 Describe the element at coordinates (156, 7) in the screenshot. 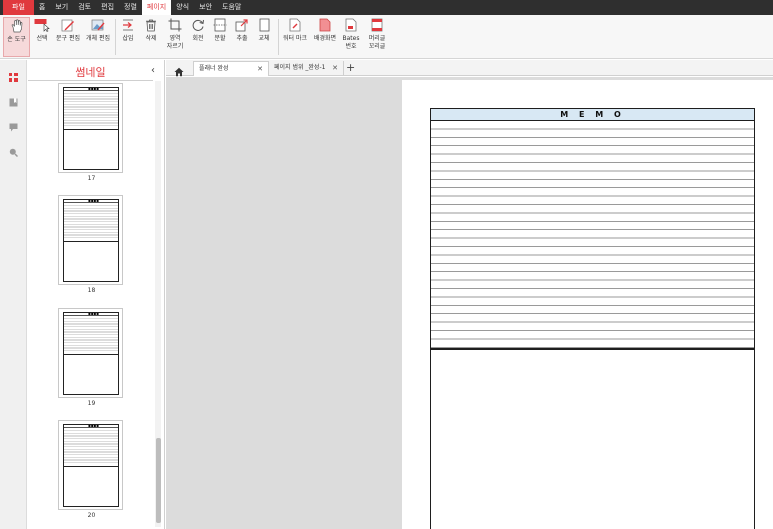

I see `menu-page: 페이지` at that location.